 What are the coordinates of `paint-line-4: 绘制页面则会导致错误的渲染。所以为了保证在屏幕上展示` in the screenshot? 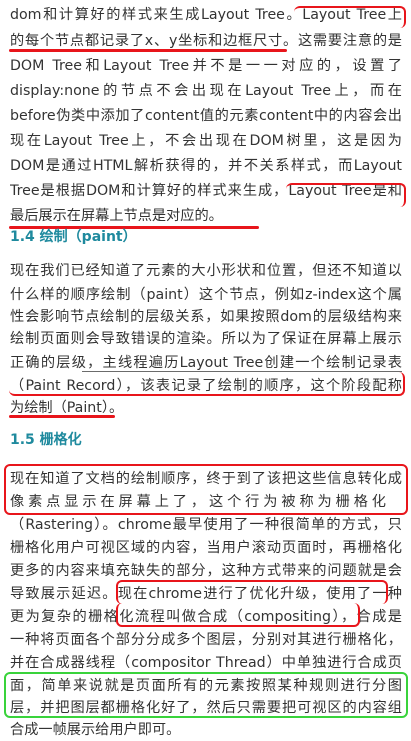 It's located at (206, 339).